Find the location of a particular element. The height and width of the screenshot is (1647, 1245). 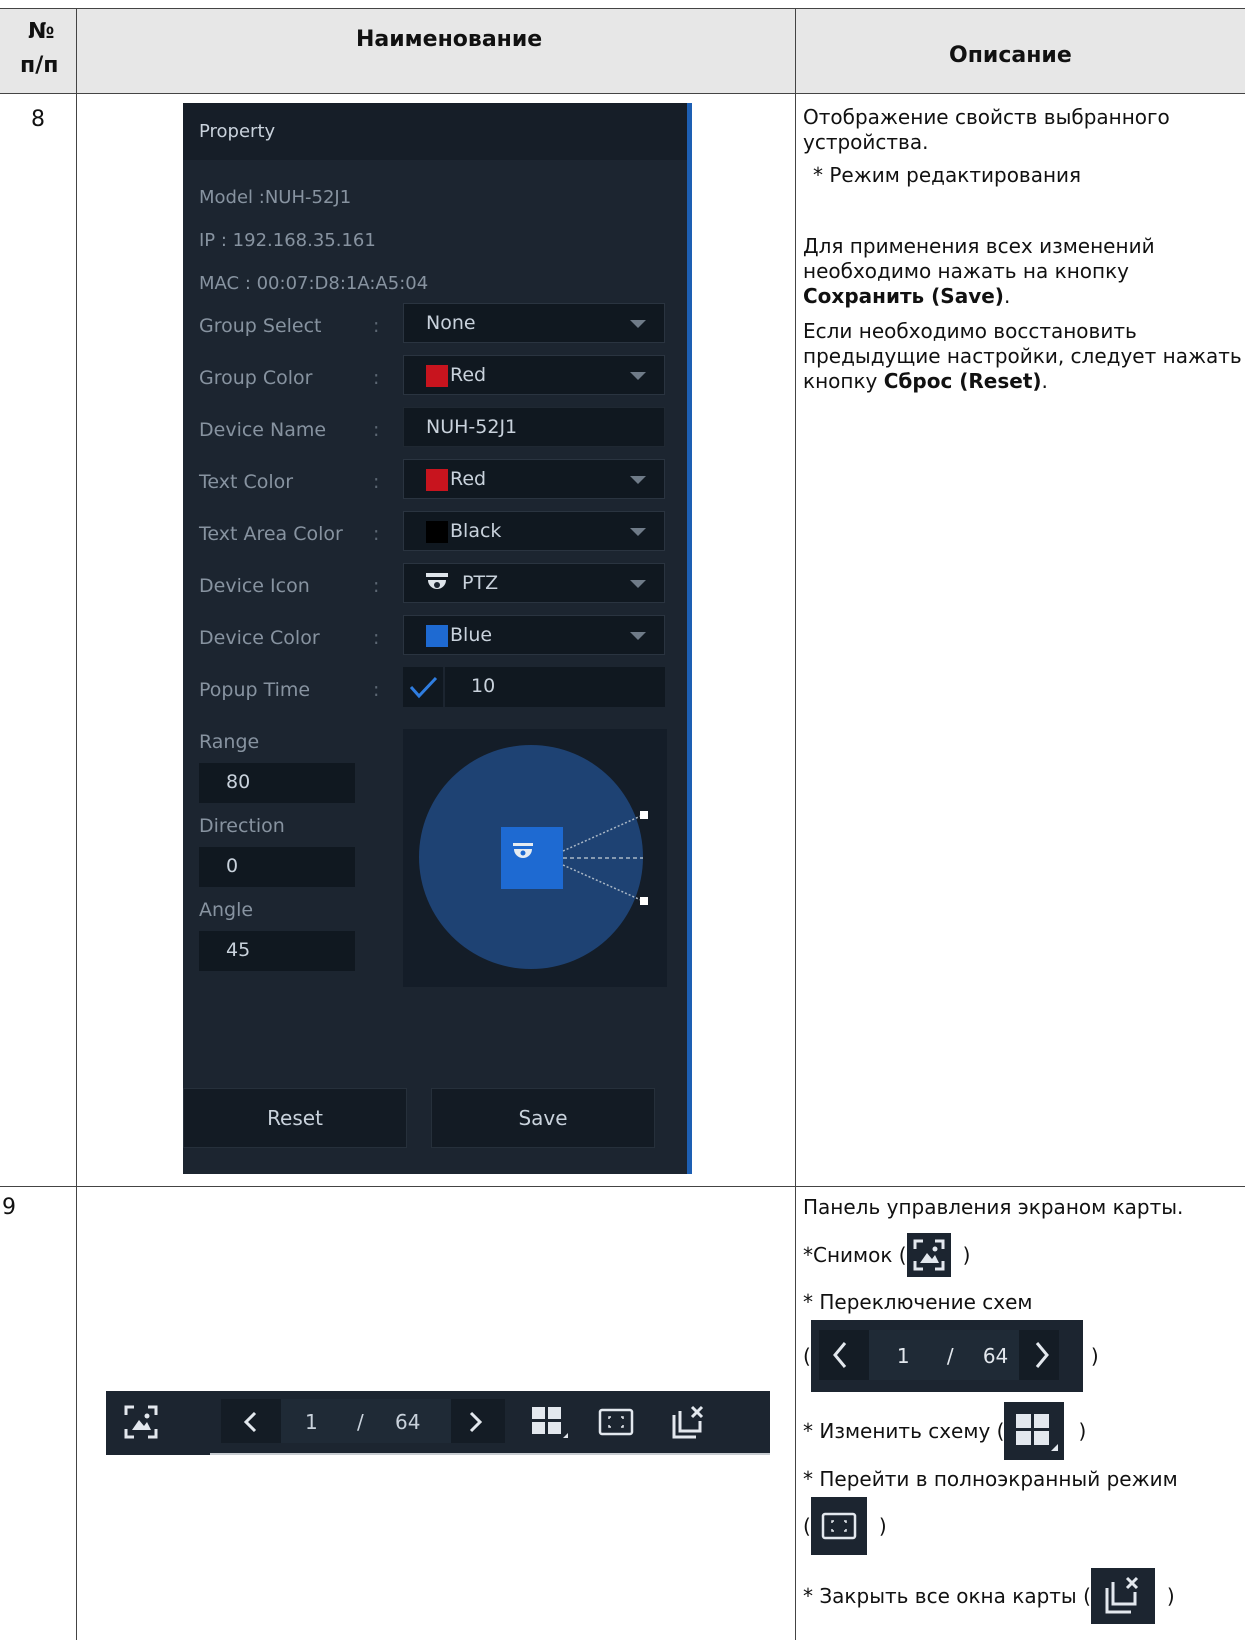

map-control-toolbar: 1 / 64 is located at coordinates (438, 1423).